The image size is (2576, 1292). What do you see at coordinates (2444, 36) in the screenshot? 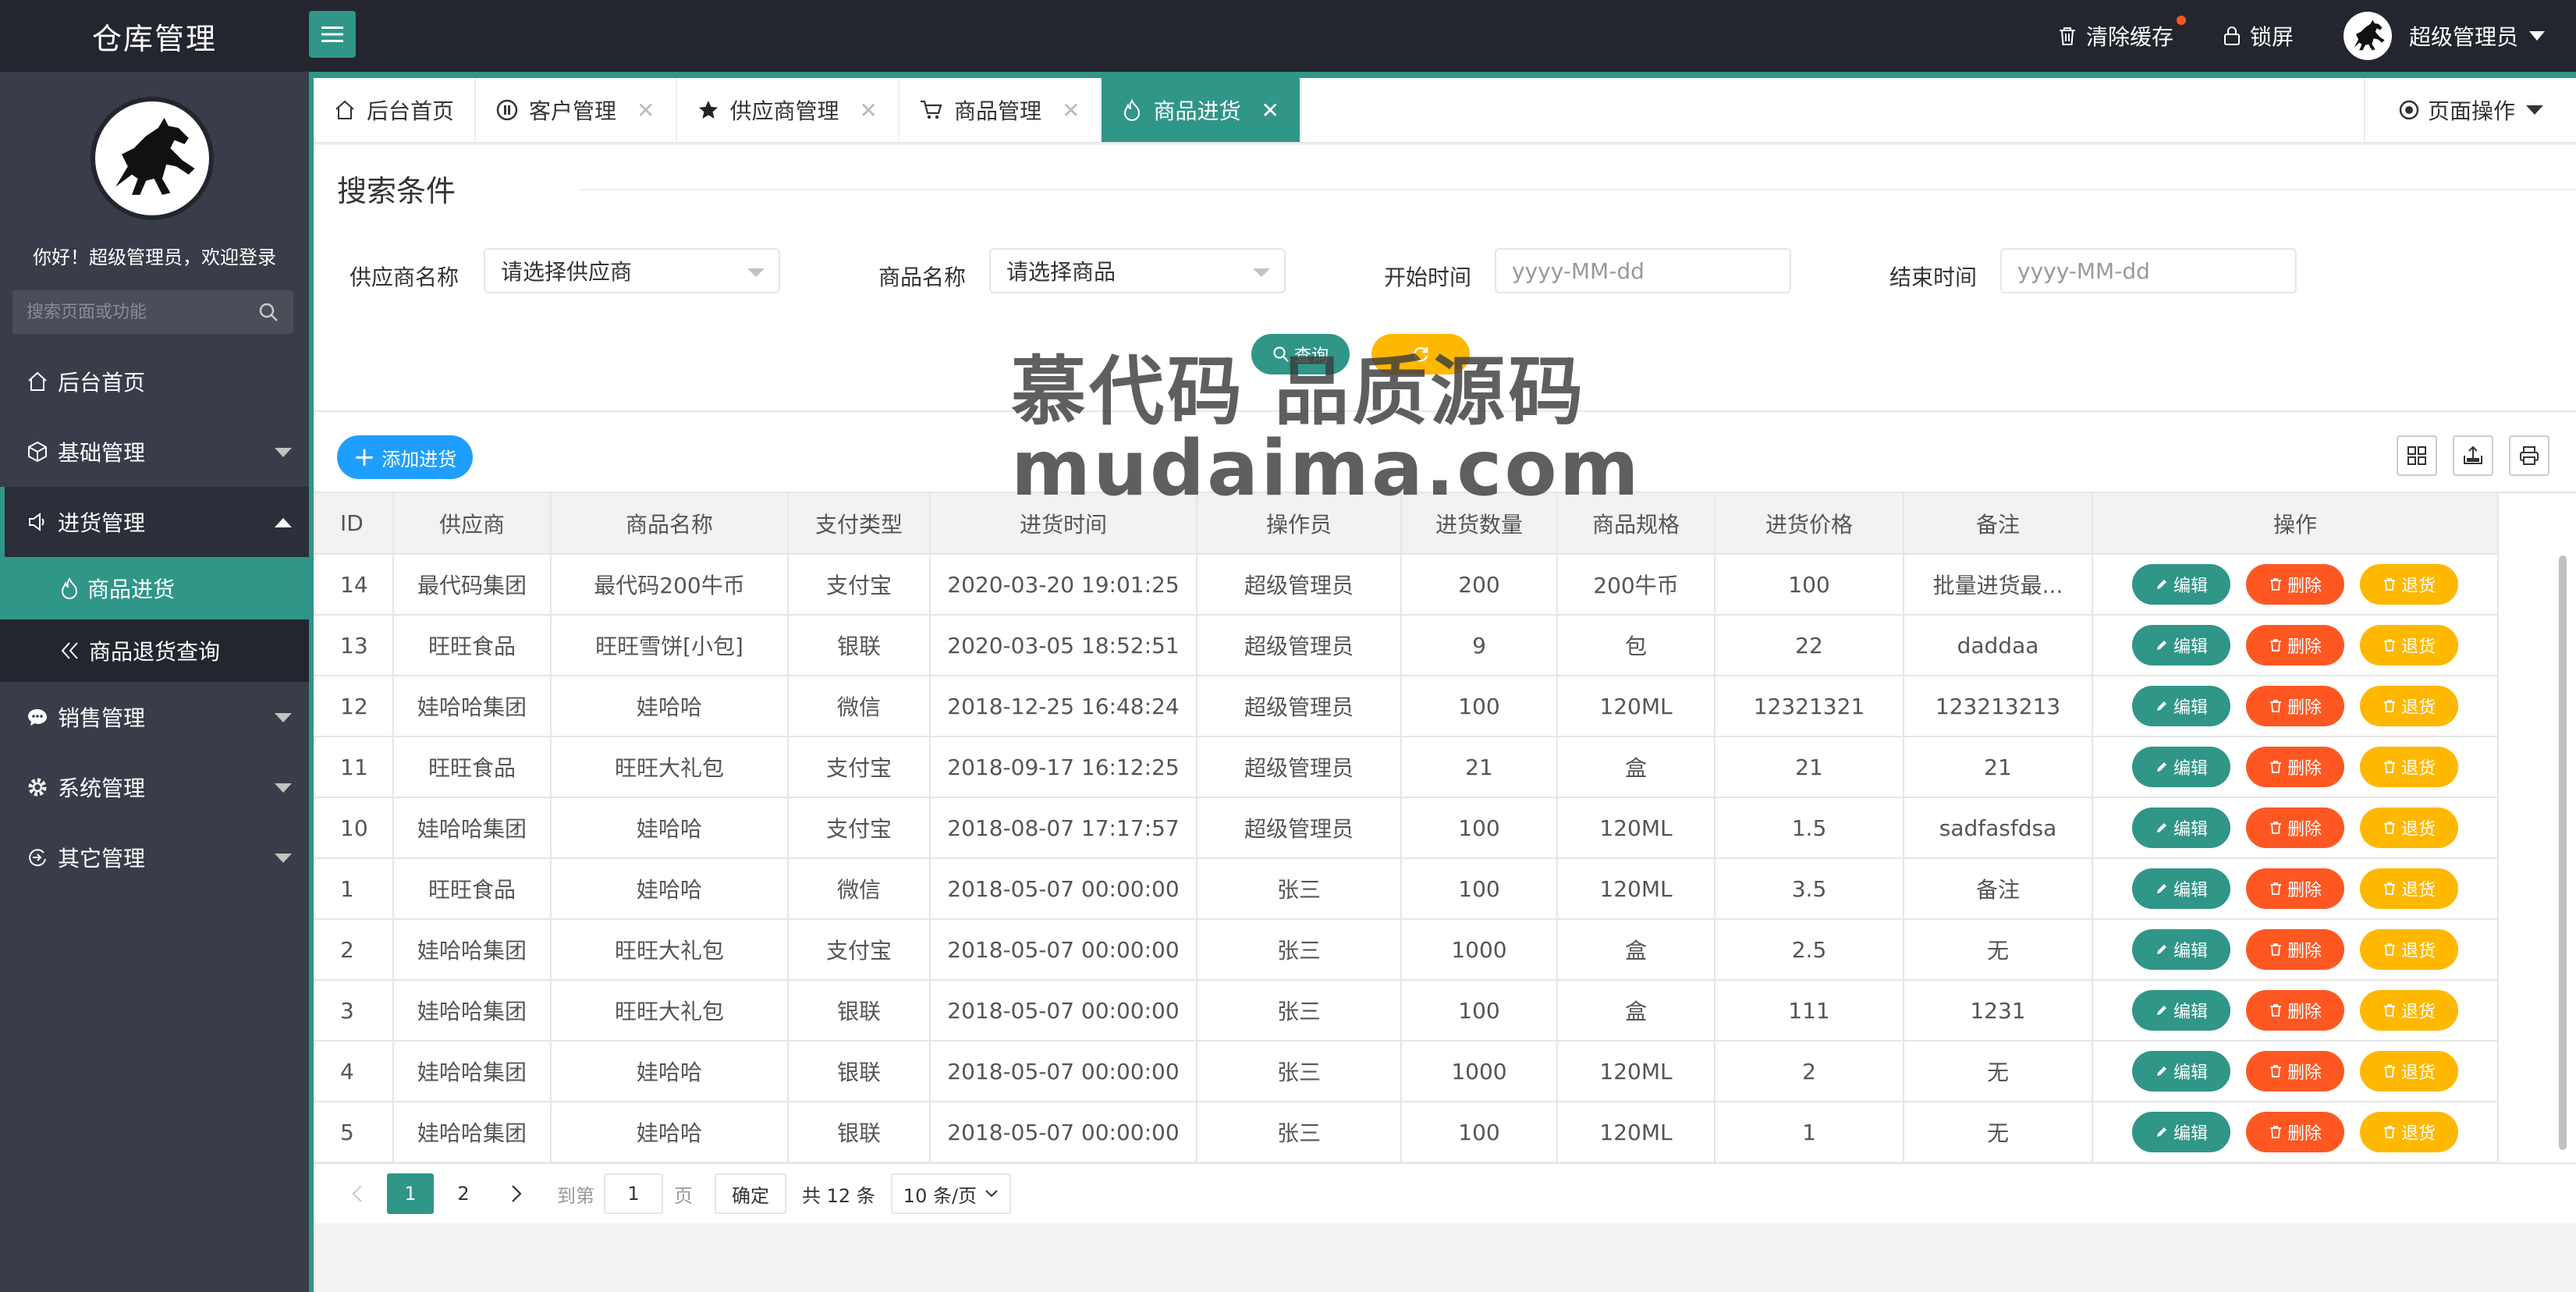
I see `user-menu: 超级管理员` at bounding box center [2444, 36].